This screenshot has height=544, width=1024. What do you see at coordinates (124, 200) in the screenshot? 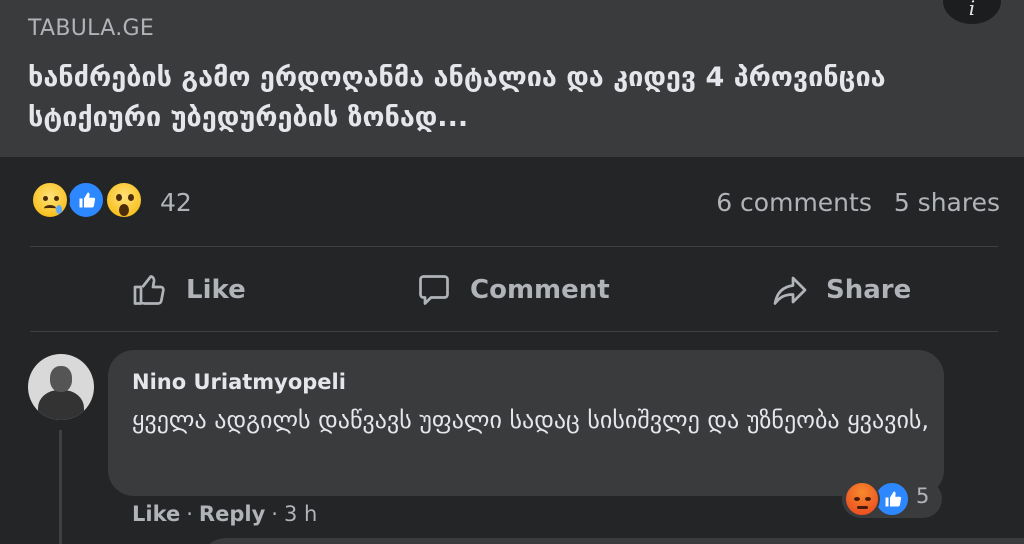
I see `wow-reaction-icon` at bounding box center [124, 200].